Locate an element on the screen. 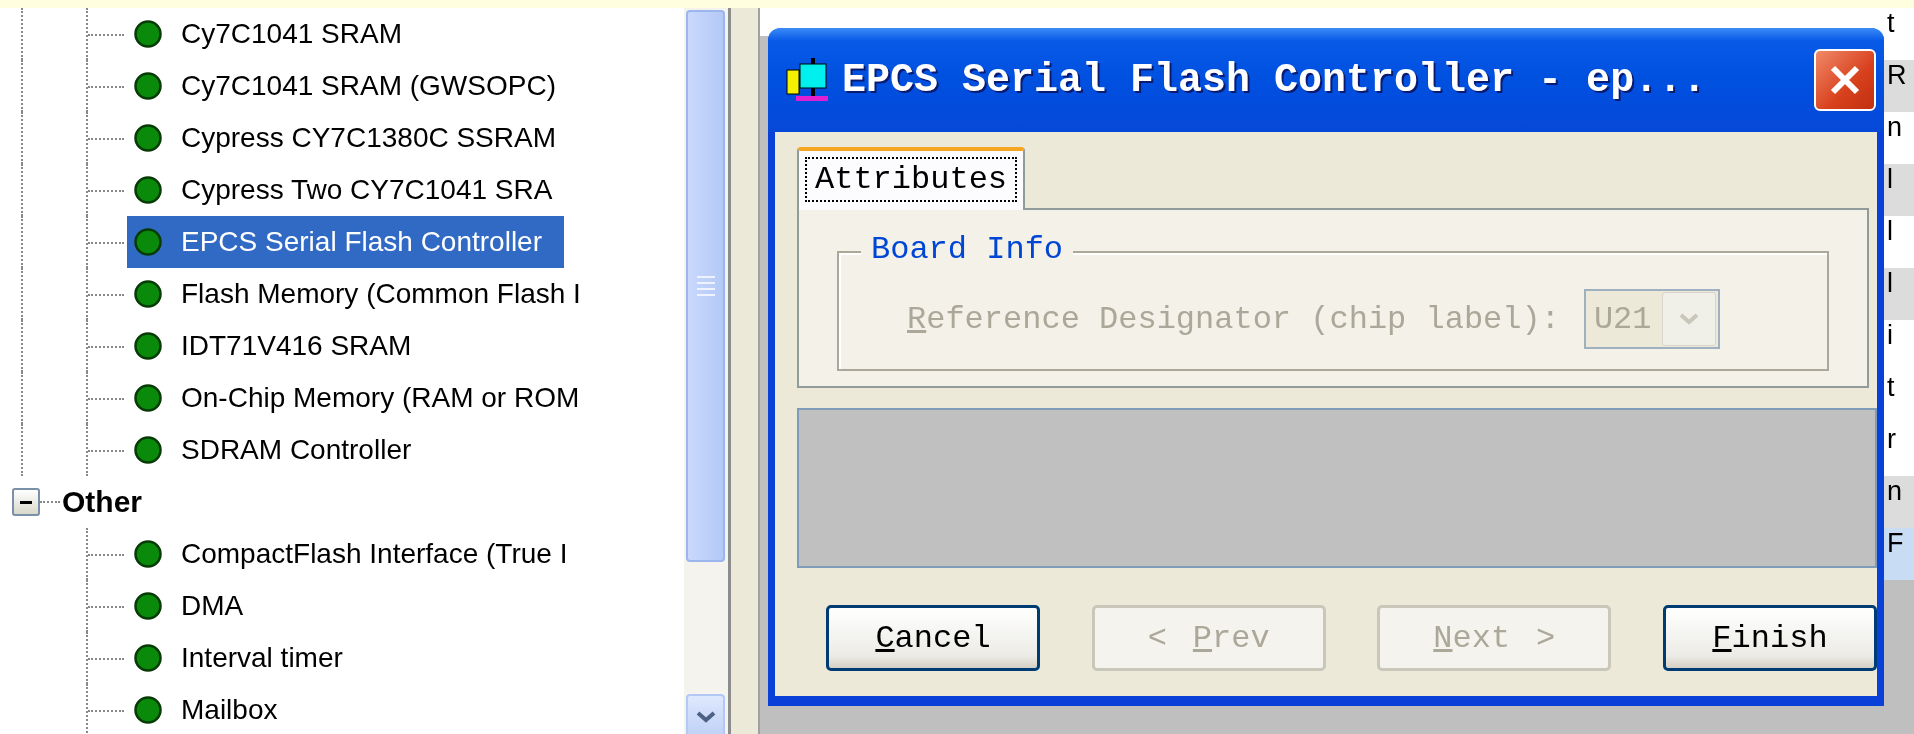 The image size is (1914, 734). tree-item: DMA is located at coordinates (196, 606).